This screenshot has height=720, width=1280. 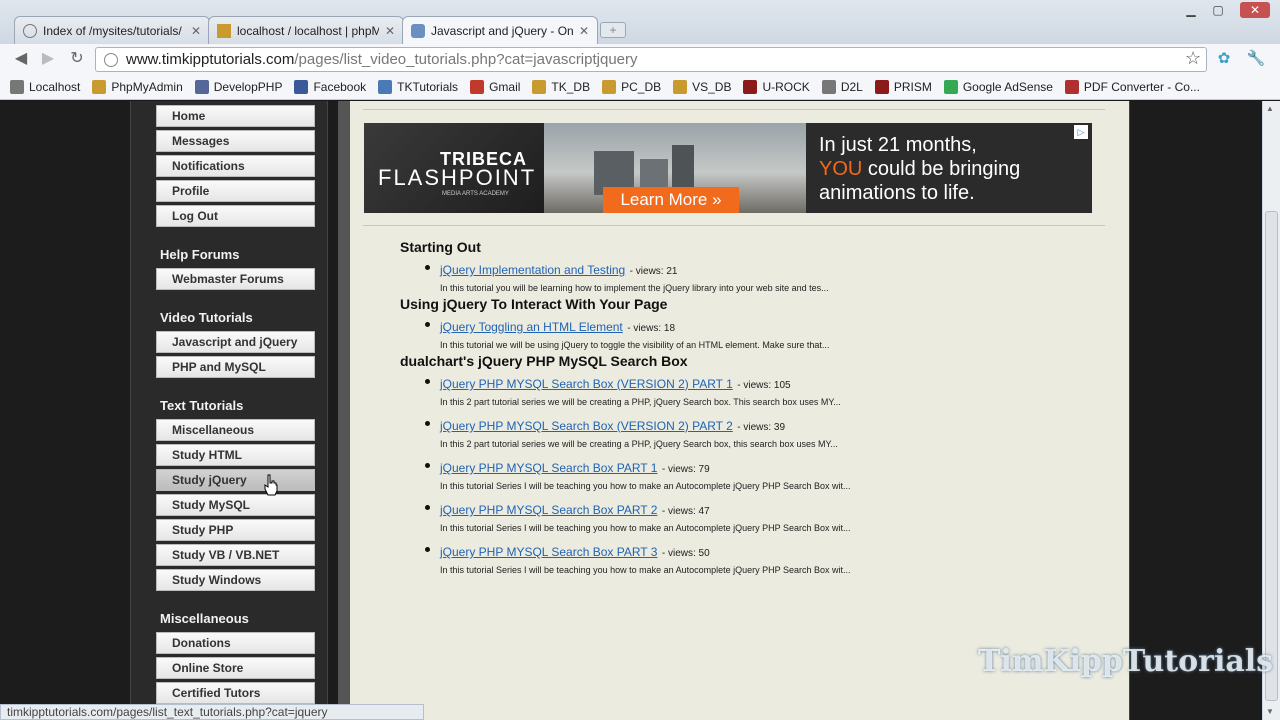 What do you see at coordinates (764, 385) in the screenshot?
I see `view-count: - views: 105` at bounding box center [764, 385].